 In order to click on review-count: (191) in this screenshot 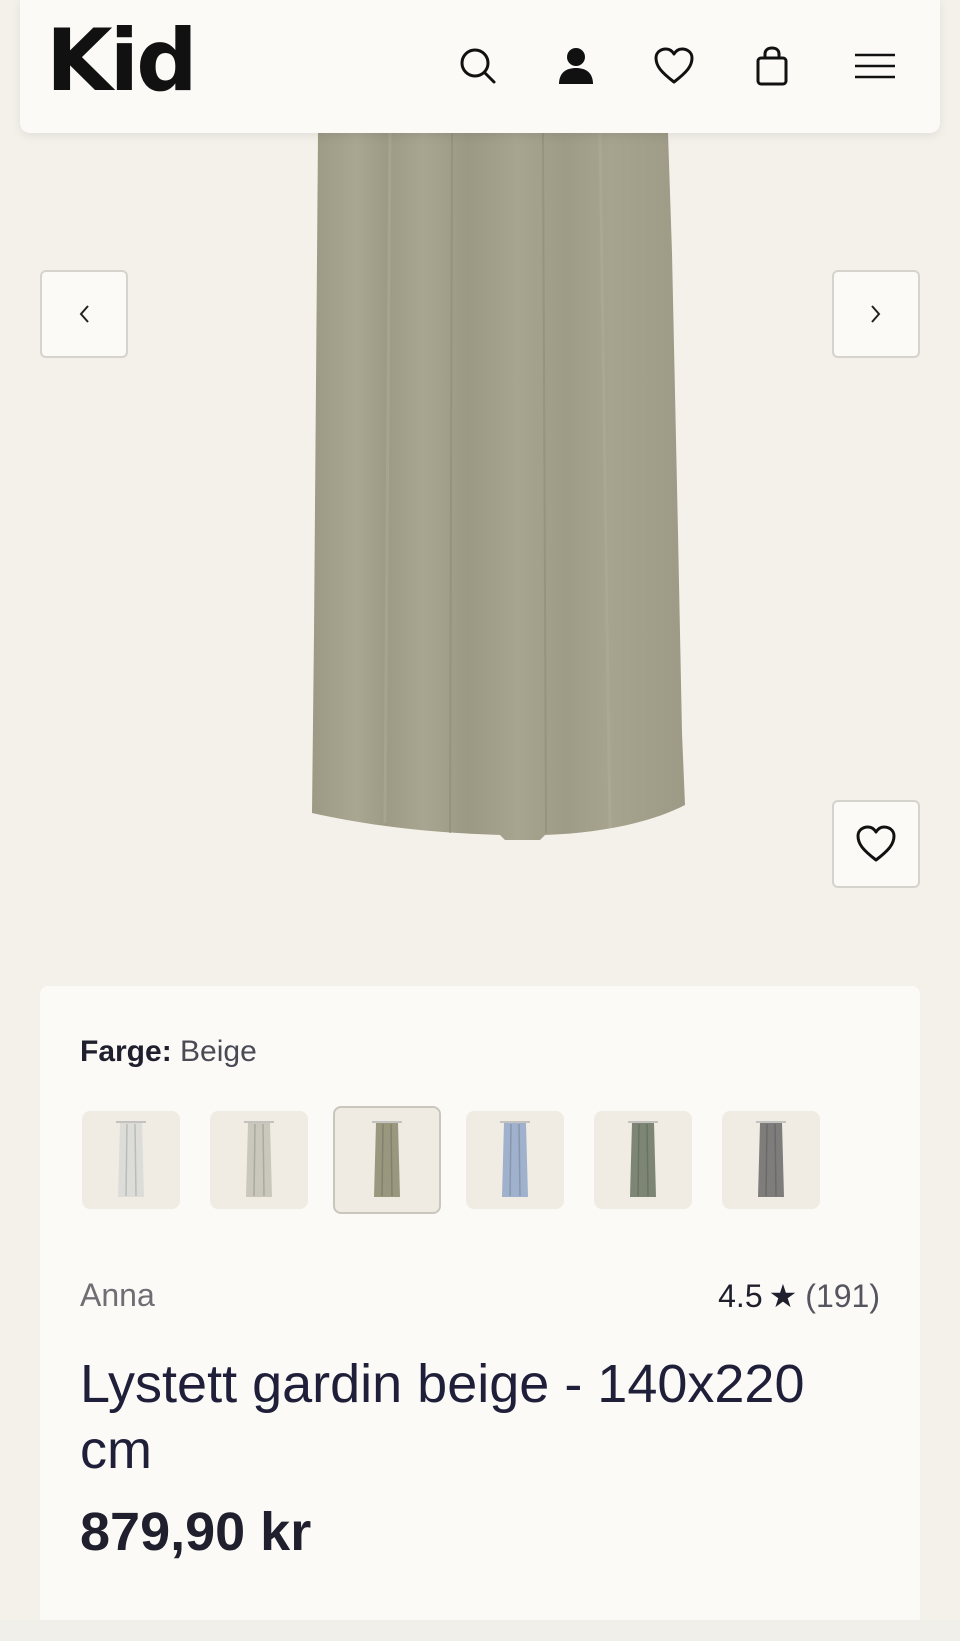, I will do `click(842, 1295)`.